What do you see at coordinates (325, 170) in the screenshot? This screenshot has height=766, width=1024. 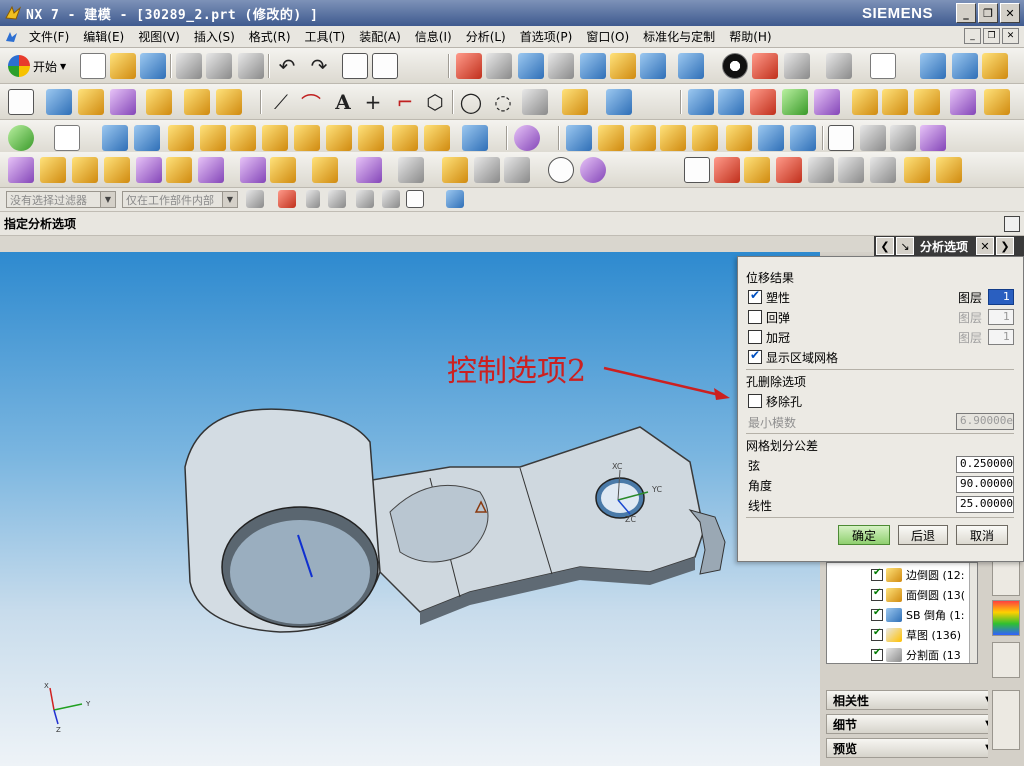 I see `wave-link-icon` at bounding box center [325, 170].